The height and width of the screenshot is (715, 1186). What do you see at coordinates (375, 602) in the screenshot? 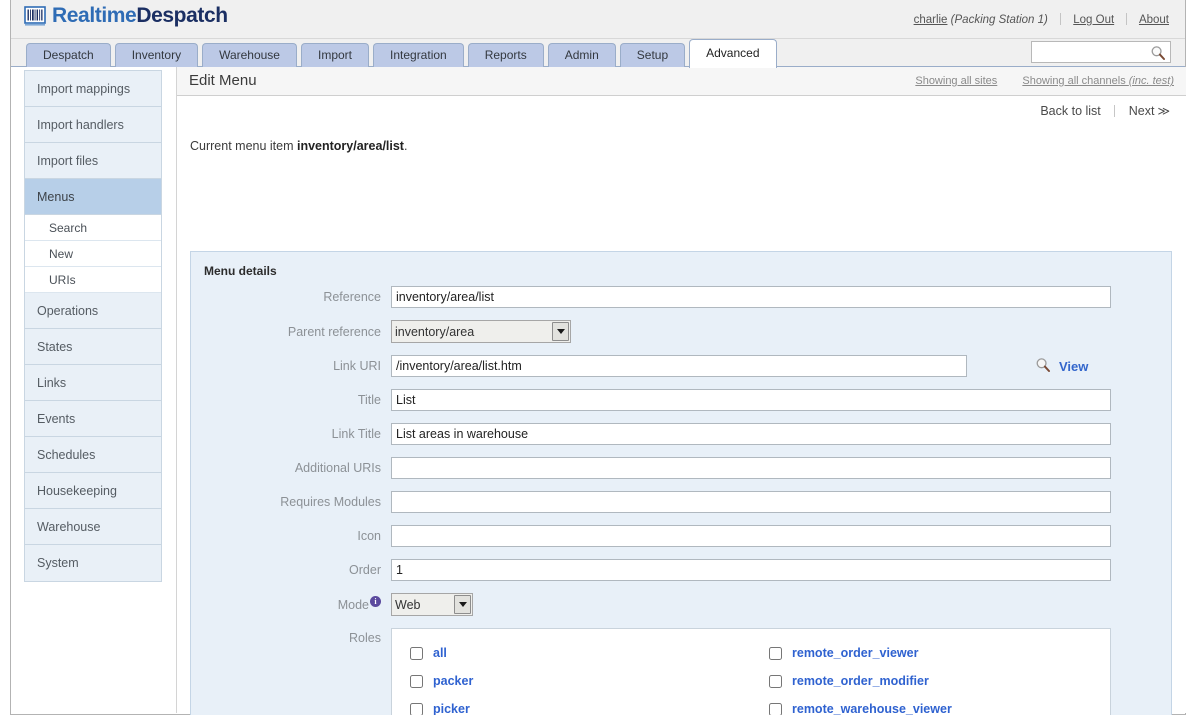
I see `info-icon: i` at bounding box center [375, 602].